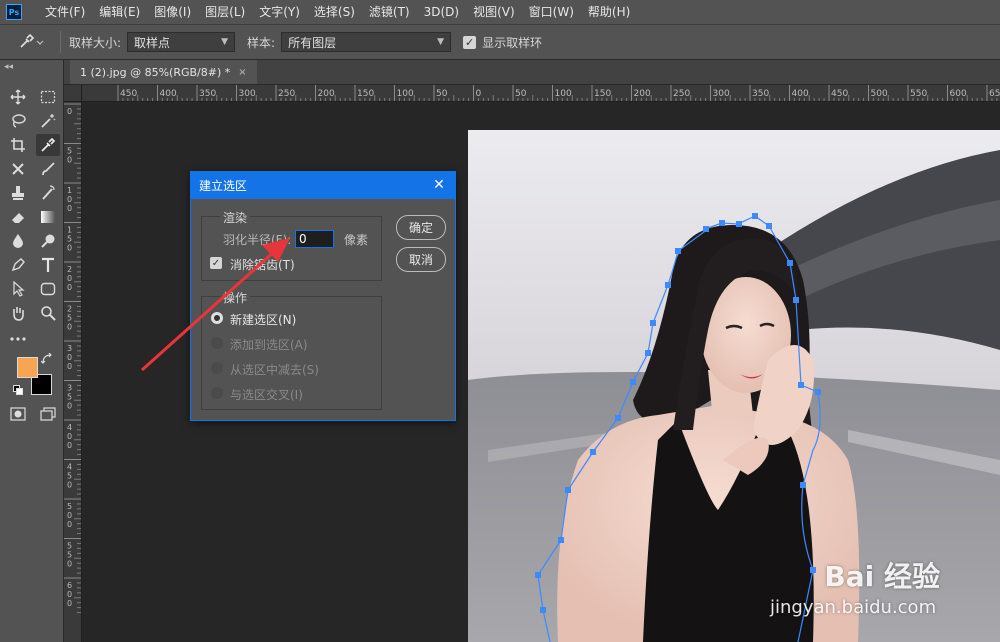  What do you see at coordinates (48, 414) in the screenshot?
I see `screen-mode-icon` at bounding box center [48, 414].